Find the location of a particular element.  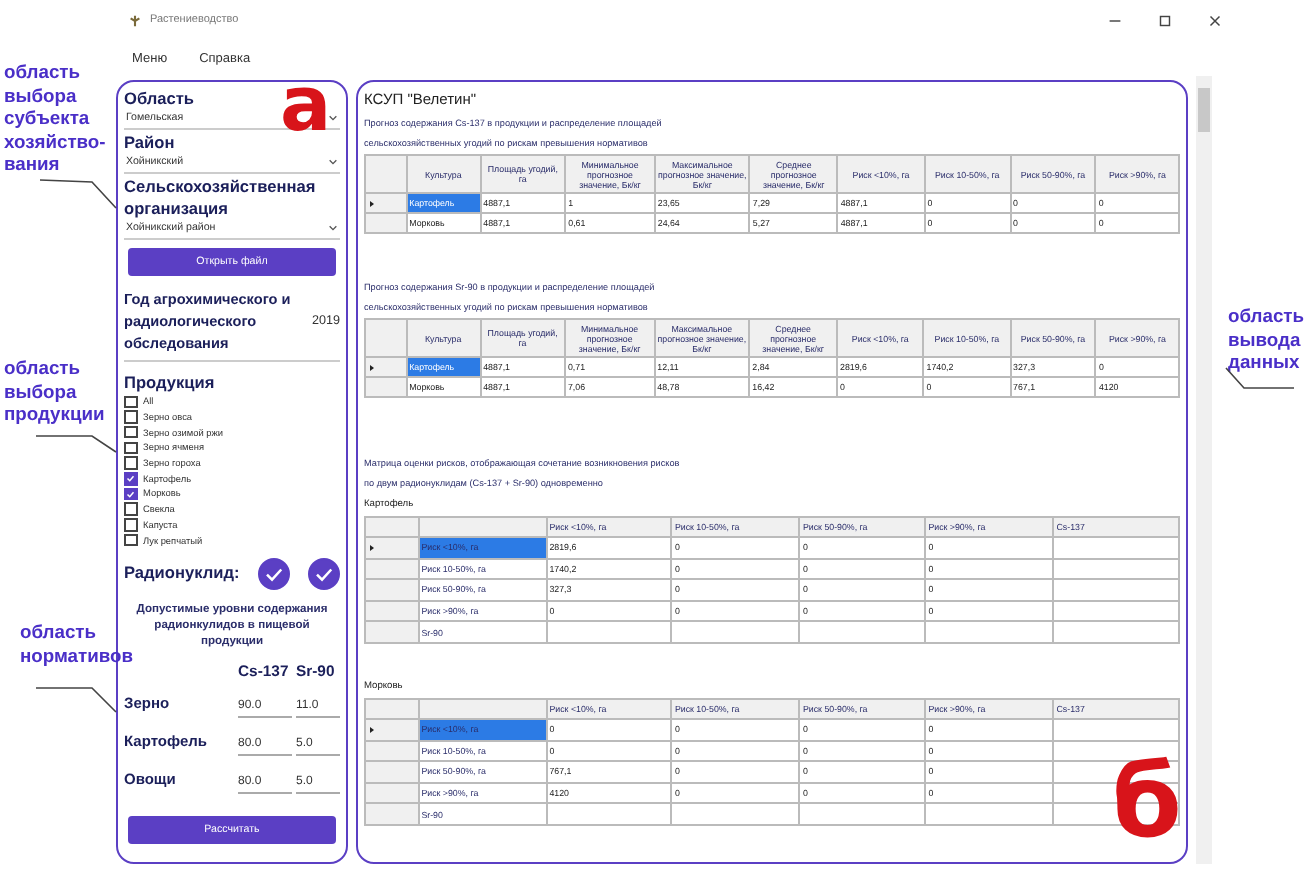

radionuclide-label: Радионуклид: is located at coordinates (182, 573).